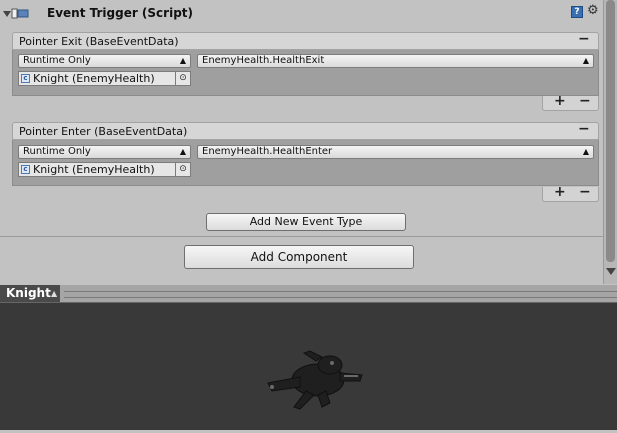 This screenshot has width=617, height=433. What do you see at coordinates (299, 257) in the screenshot?
I see `add-component-button: Add Component` at bounding box center [299, 257].